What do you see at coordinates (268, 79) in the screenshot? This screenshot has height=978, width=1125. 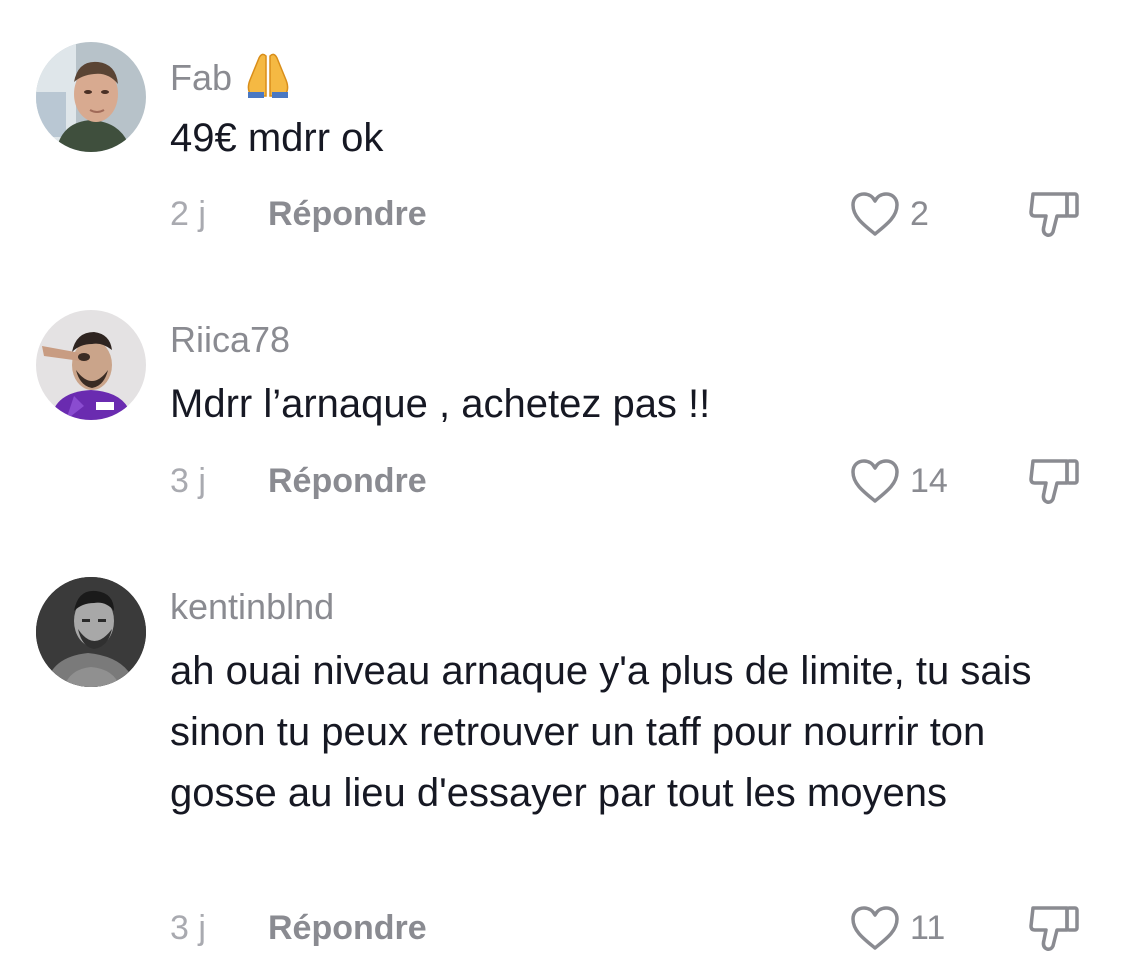 I see `praying-hands-emoji-icon` at bounding box center [268, 79].